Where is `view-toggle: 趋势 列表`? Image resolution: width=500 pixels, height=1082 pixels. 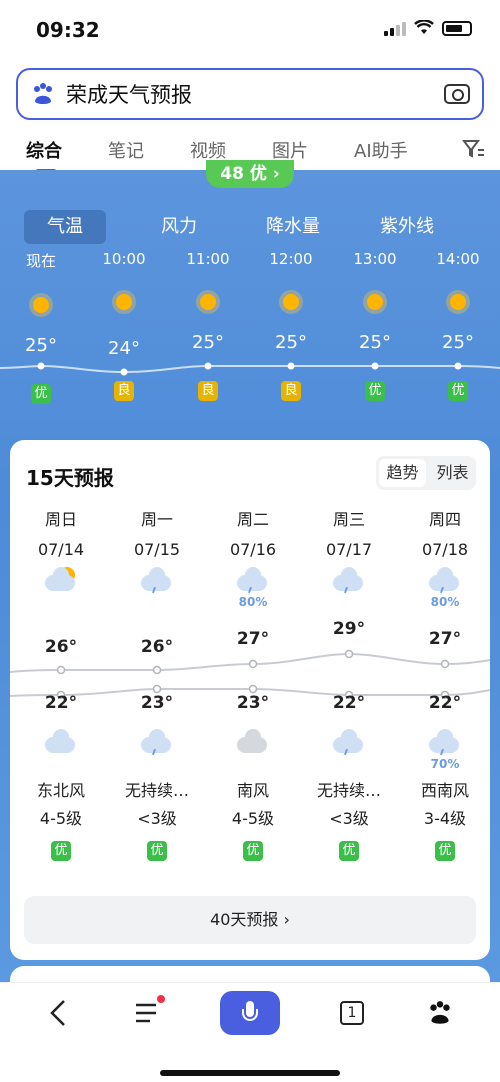 view-toggle: 趋势 列表 is located at coordinates (426, 473).